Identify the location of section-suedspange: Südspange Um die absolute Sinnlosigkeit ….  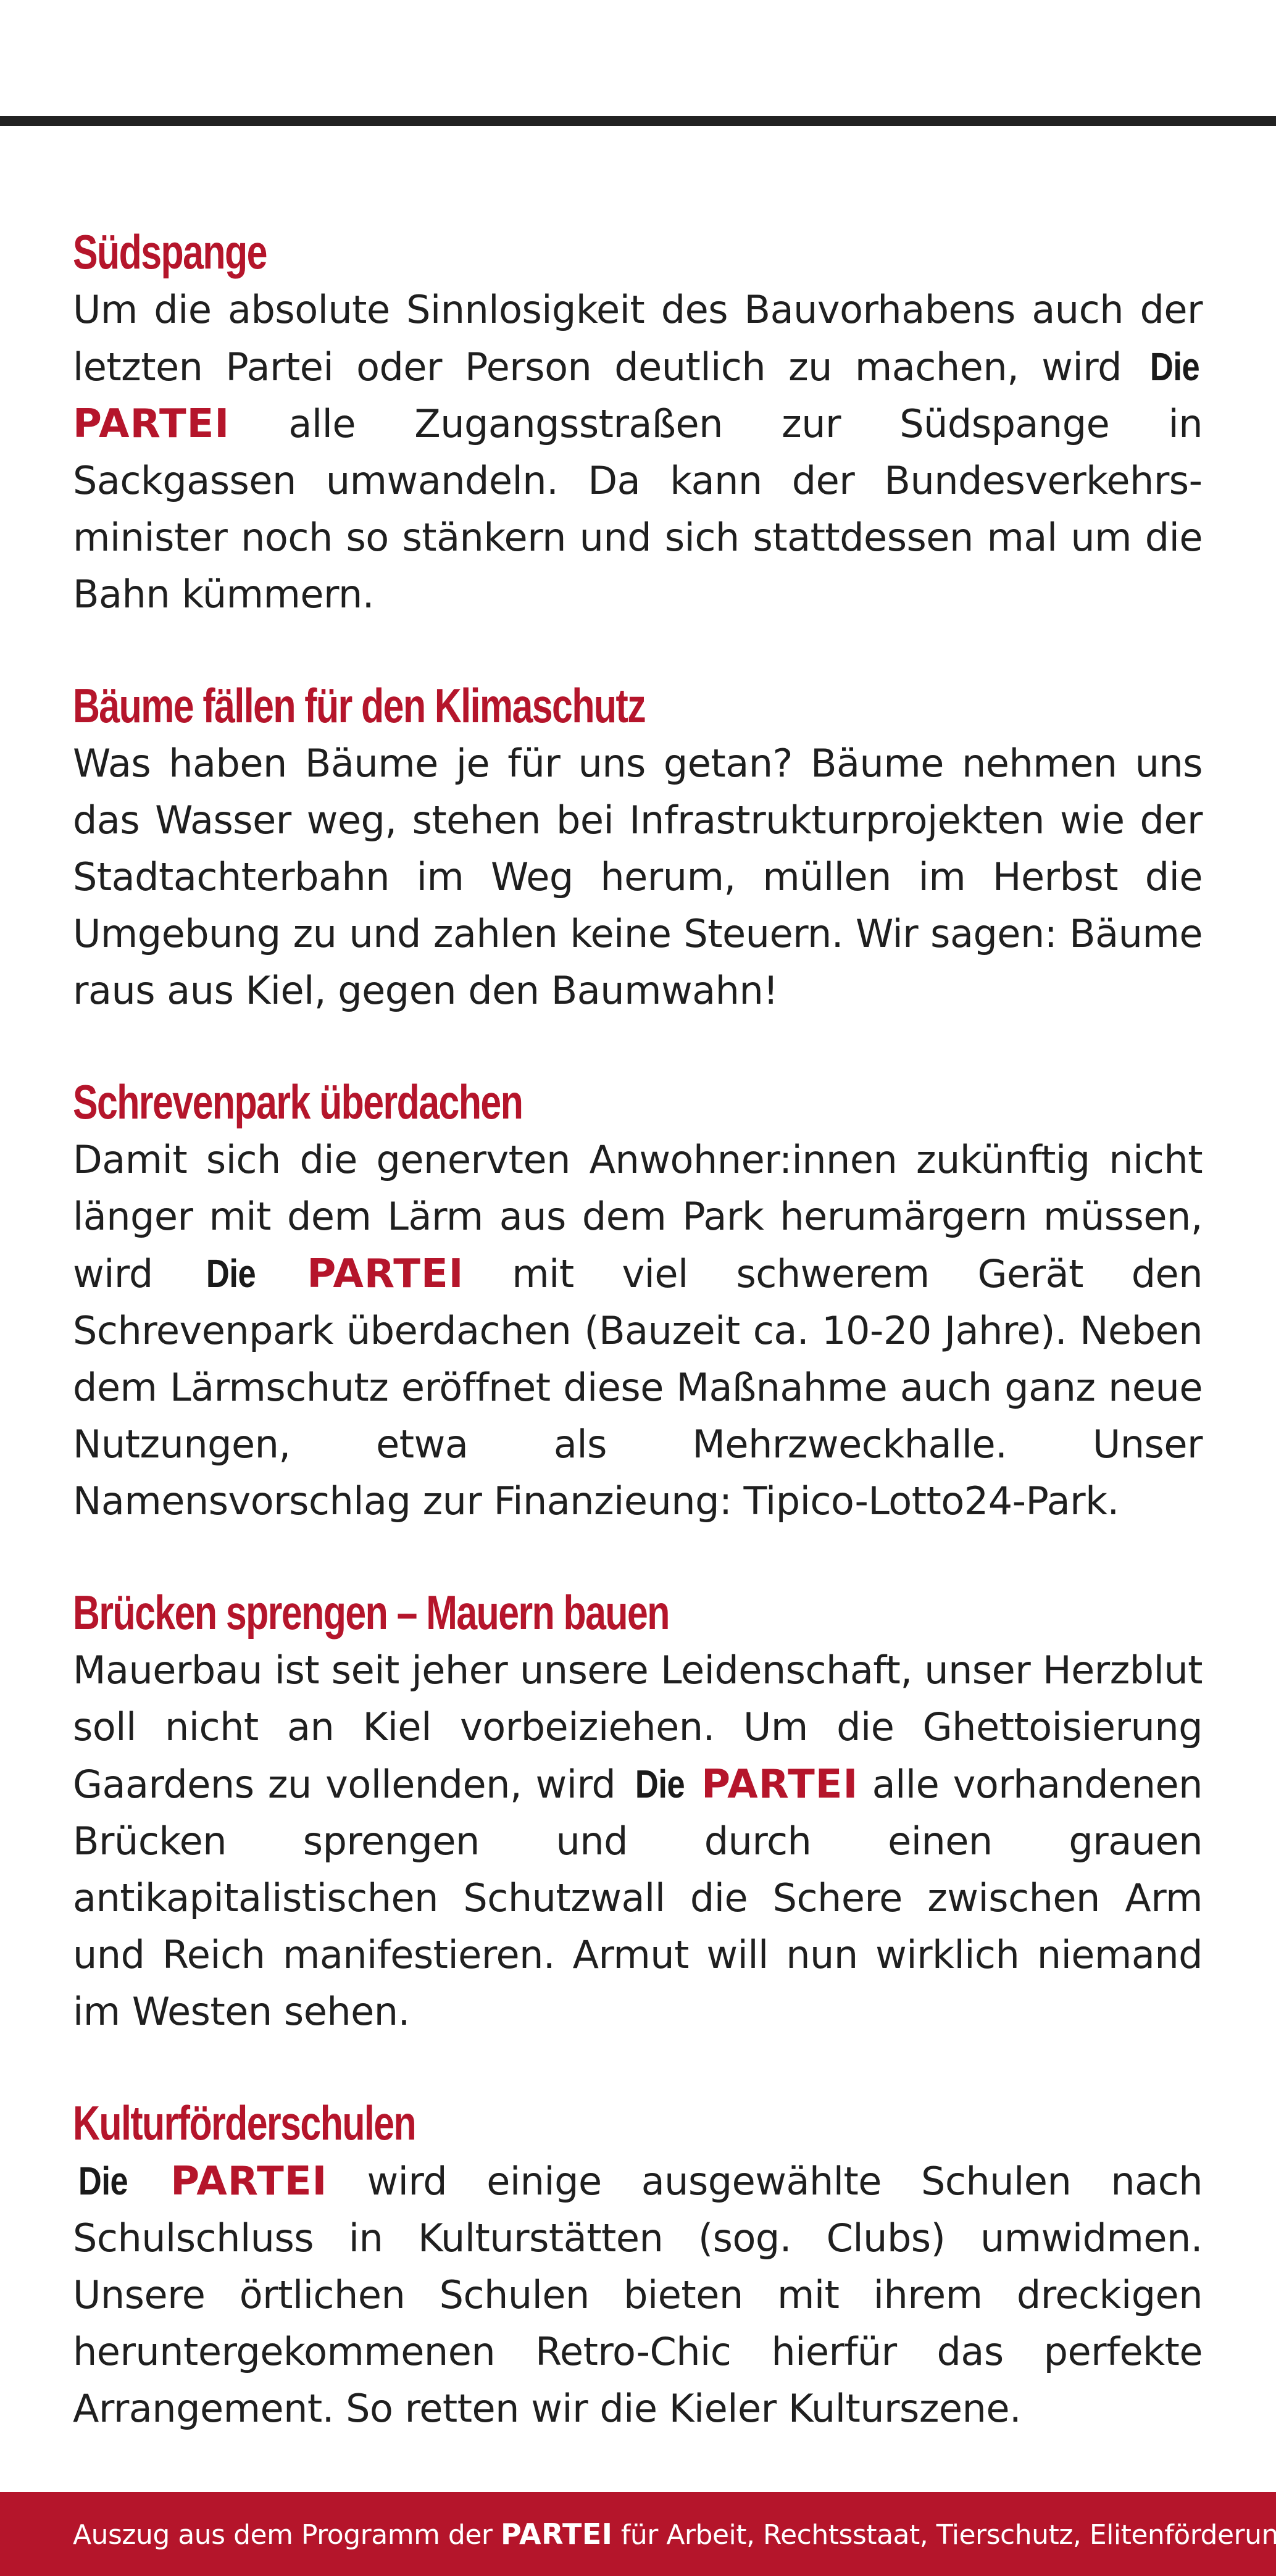
(638, 423).